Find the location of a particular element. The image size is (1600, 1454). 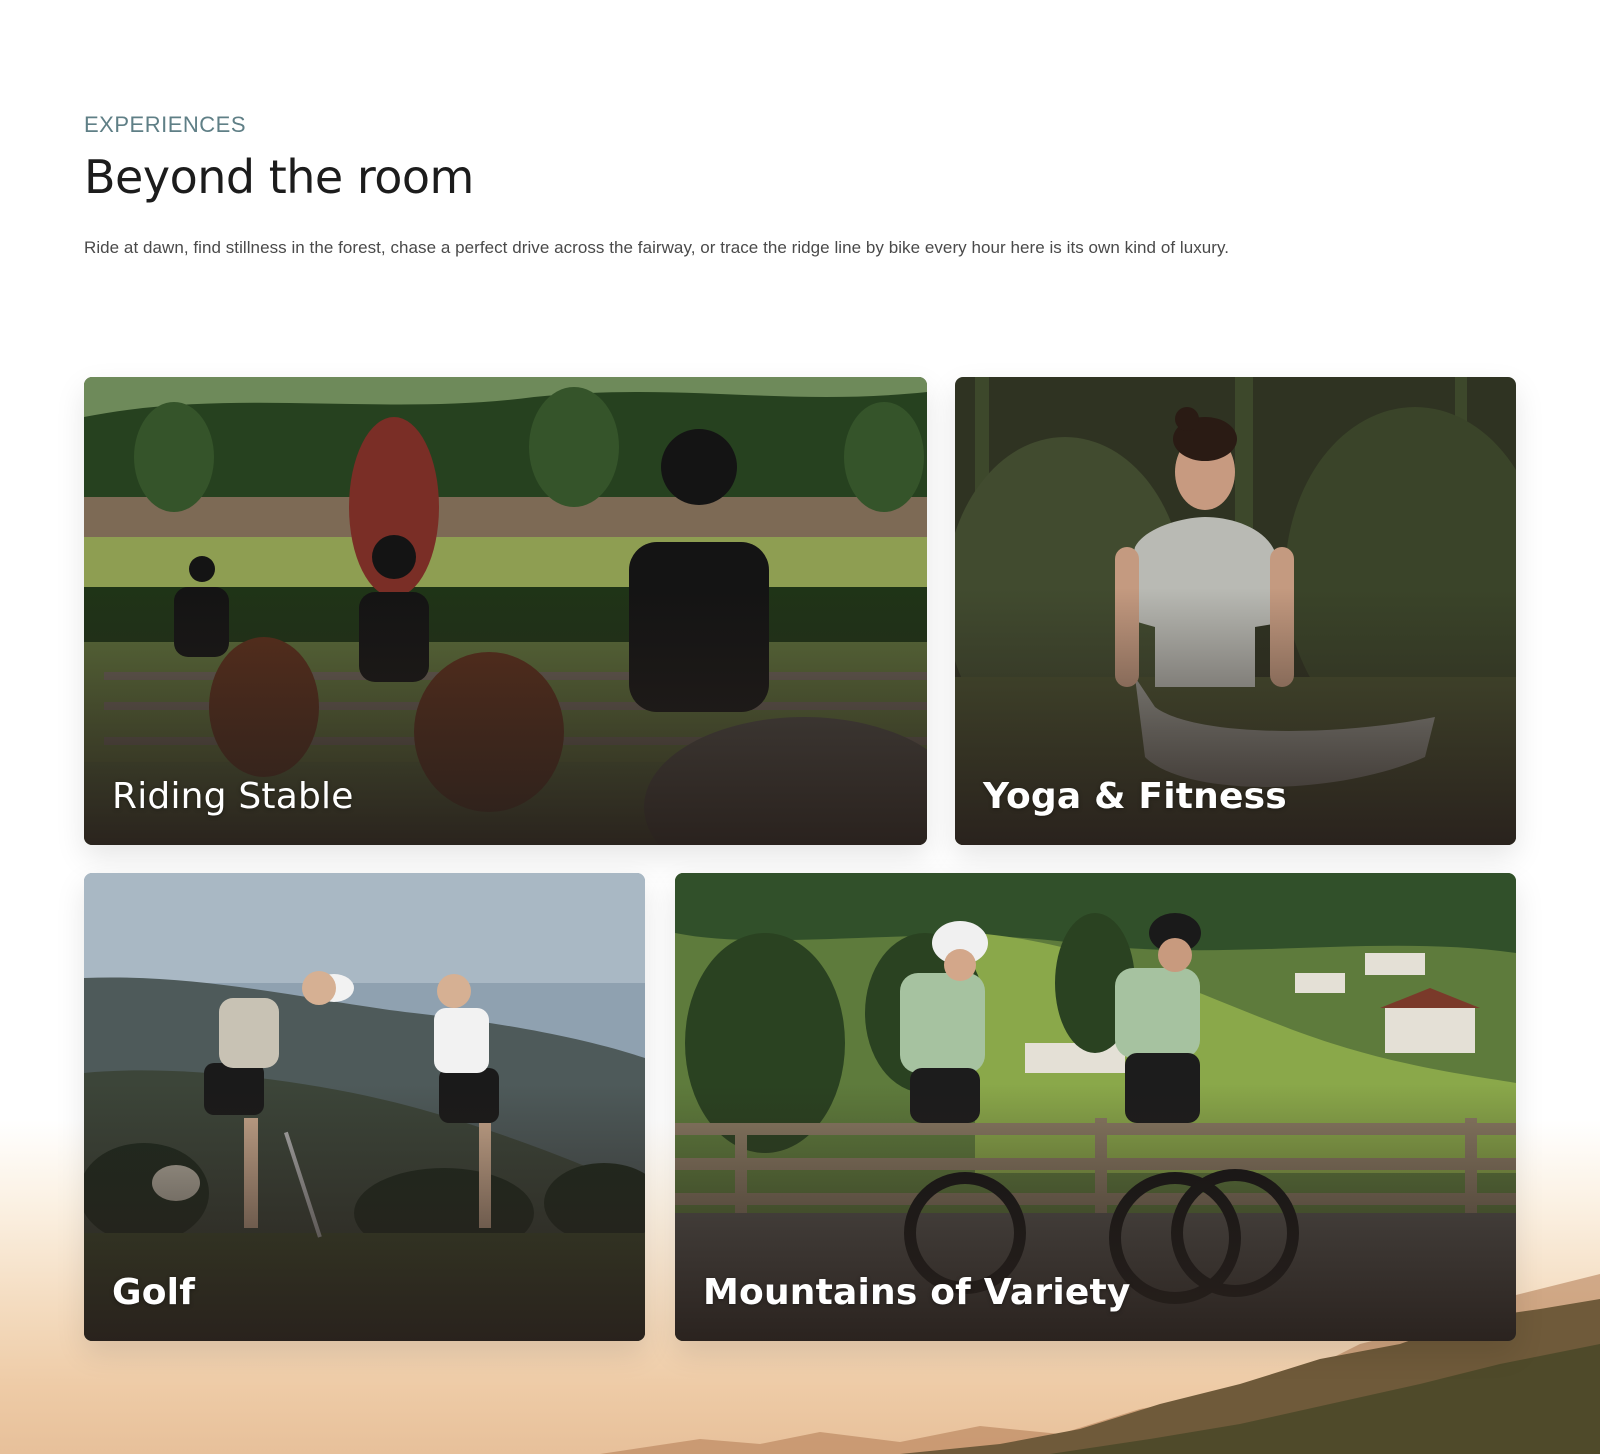

card-label-golf: Golf is located at coordinates (154, 1292).